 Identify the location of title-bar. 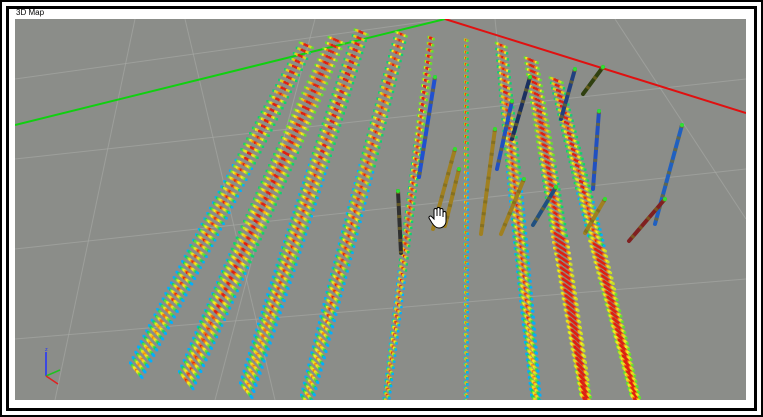
(381, 13).